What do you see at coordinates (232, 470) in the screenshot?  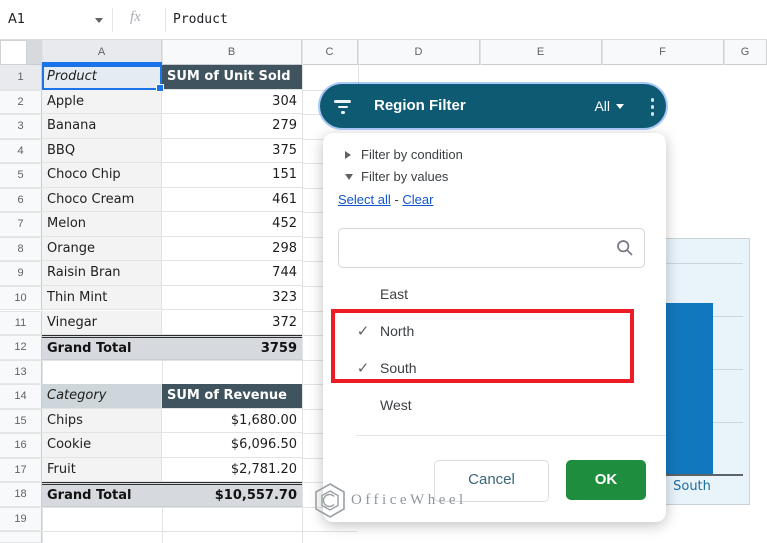 I see `cell-b17: $2,781.20` at bounding box center [232, 470].